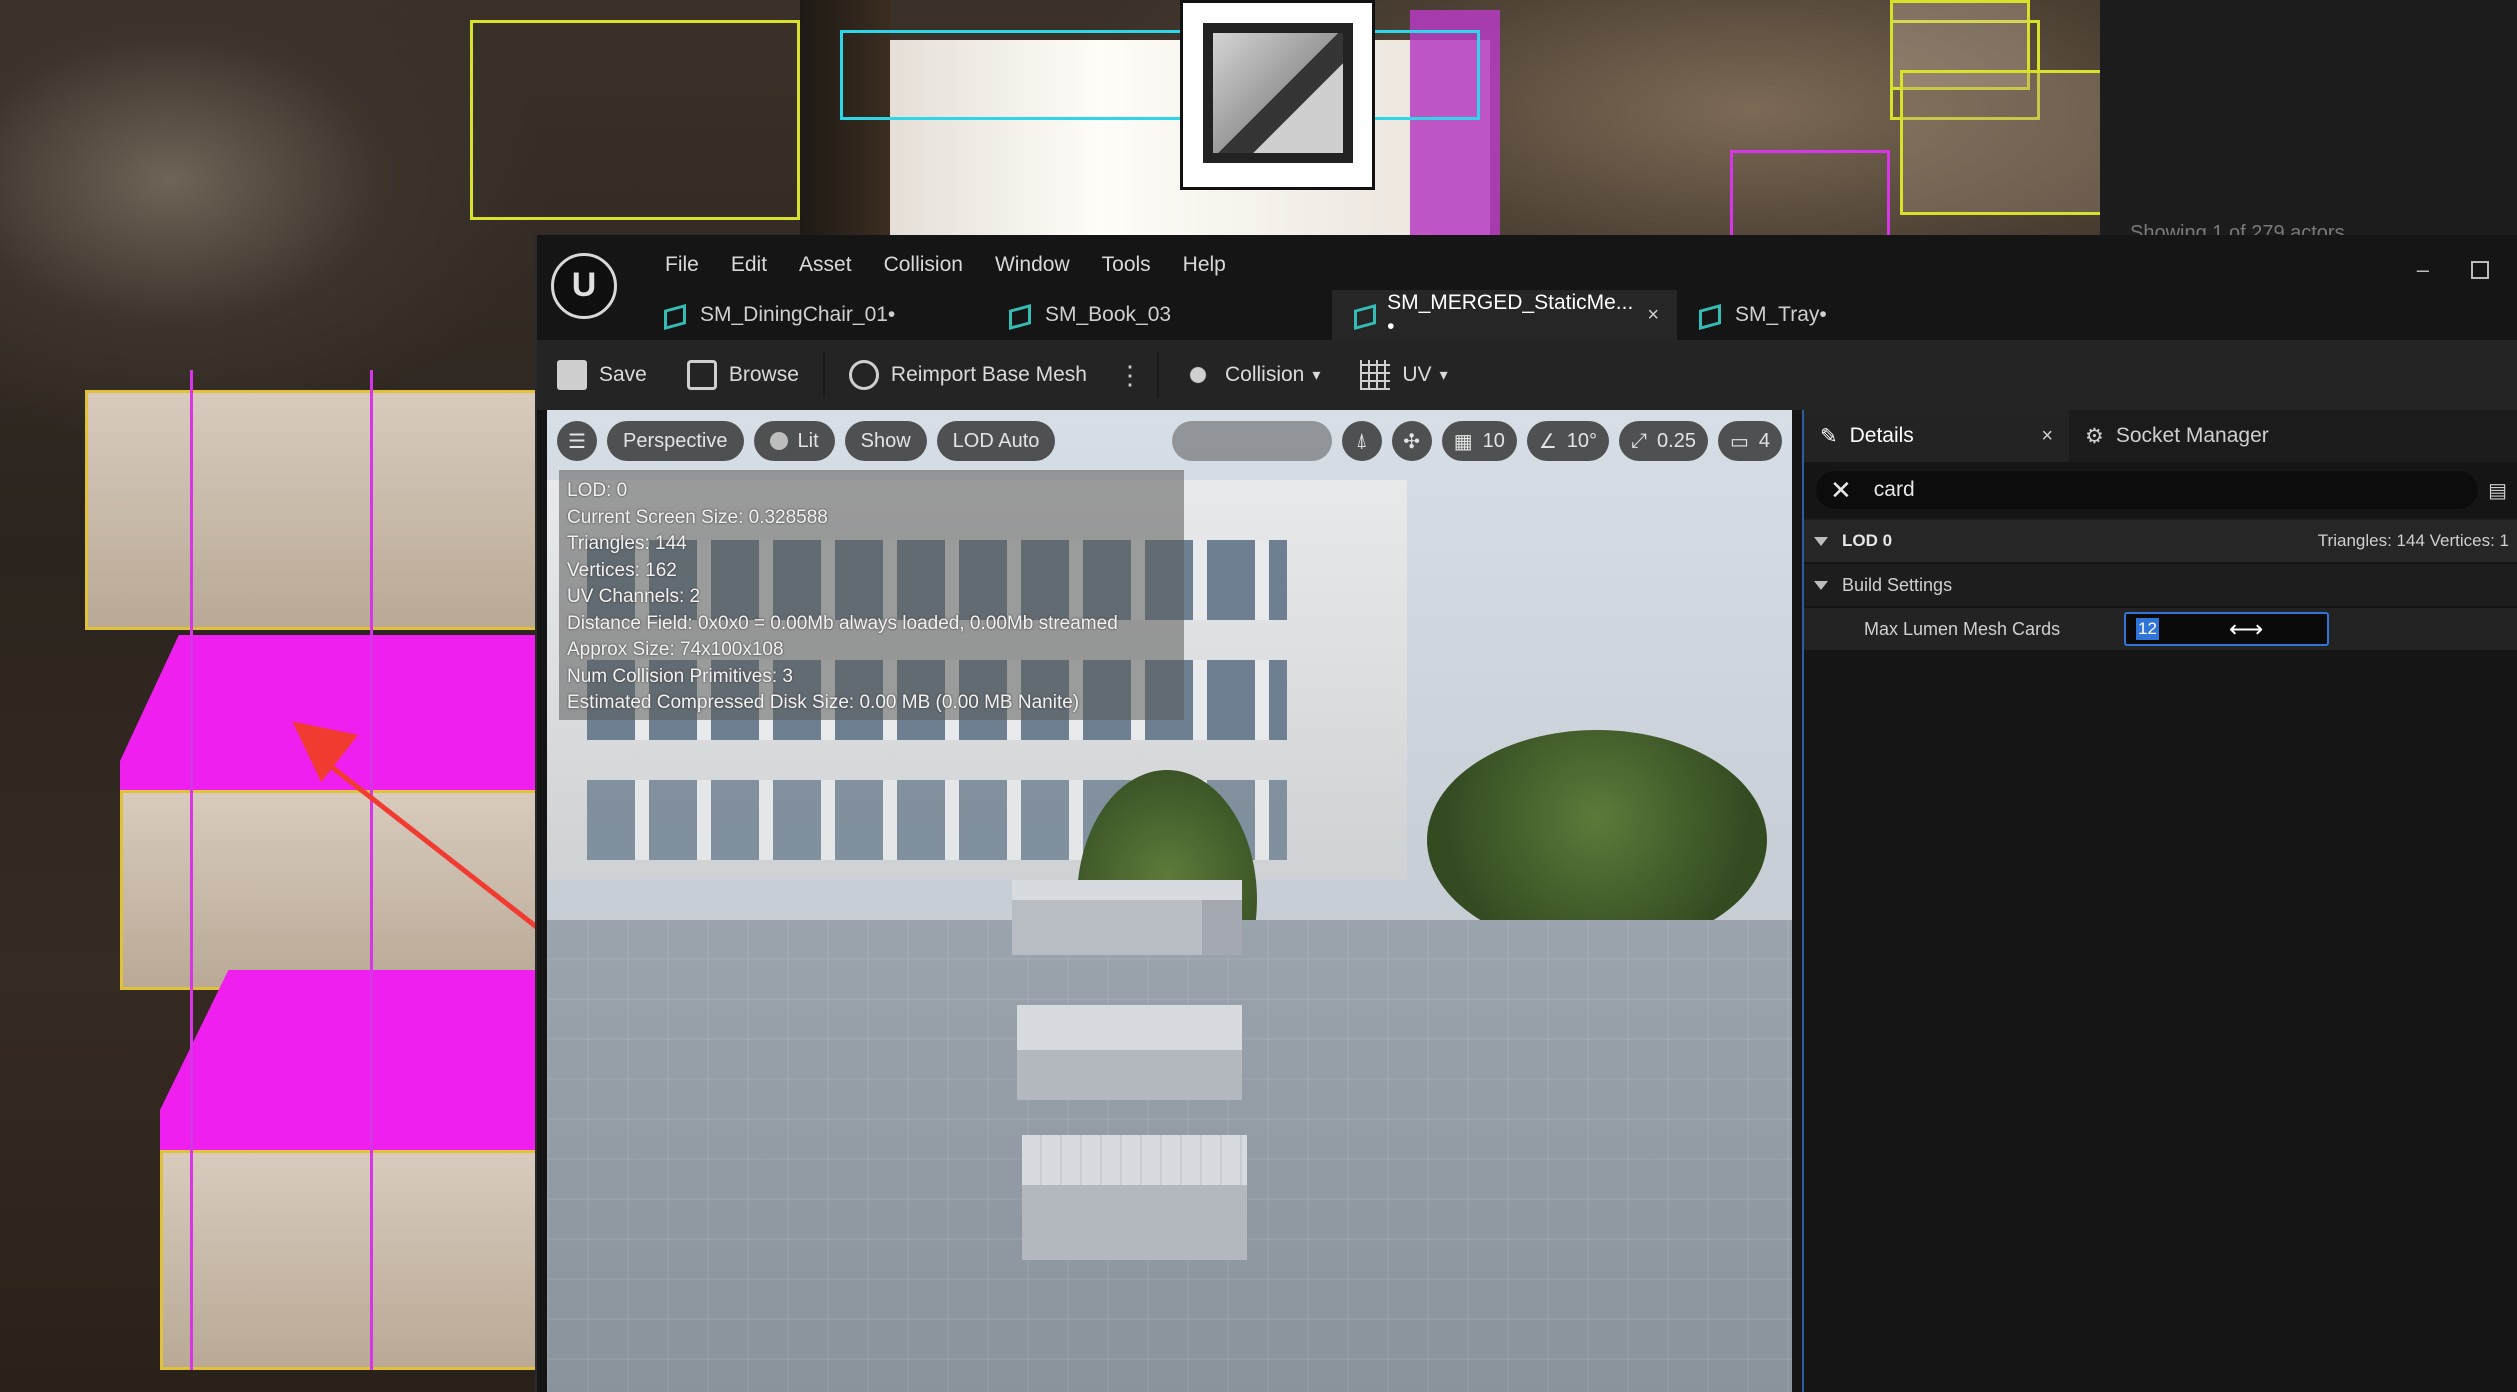  I want to click on pencil-icon: ✎, so click(1829, 436).